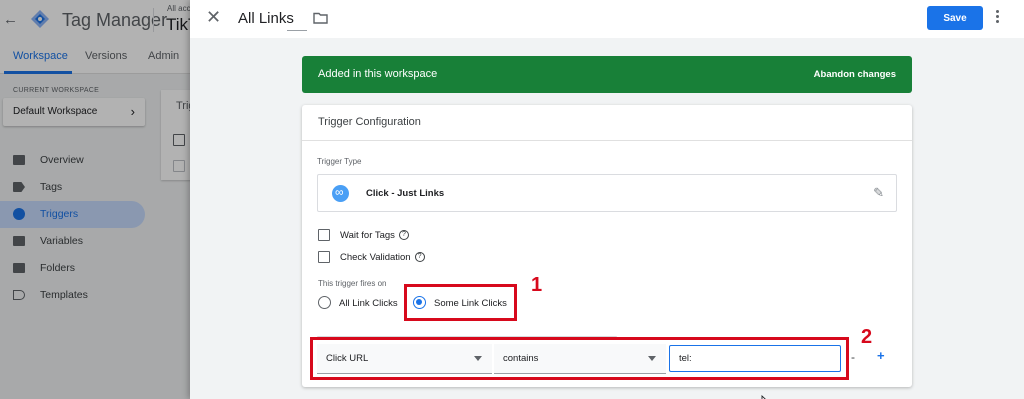  What do you see at coordinates (878, 193) in the screenshot?
I see `edit-pencil-icon: ✎` at bounding box center [878, 193].